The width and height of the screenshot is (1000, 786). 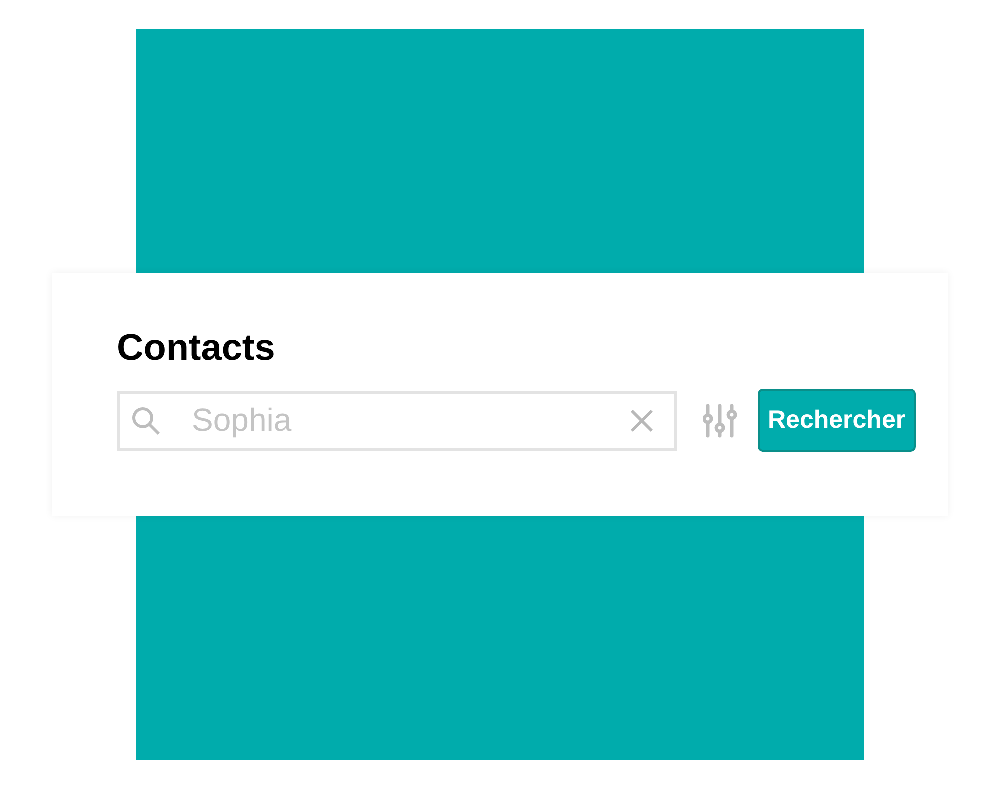 What do you see at coordinates (397, 420) in the screenshot?
I see `search-field: Sophia` at bounding box center [397, 420].